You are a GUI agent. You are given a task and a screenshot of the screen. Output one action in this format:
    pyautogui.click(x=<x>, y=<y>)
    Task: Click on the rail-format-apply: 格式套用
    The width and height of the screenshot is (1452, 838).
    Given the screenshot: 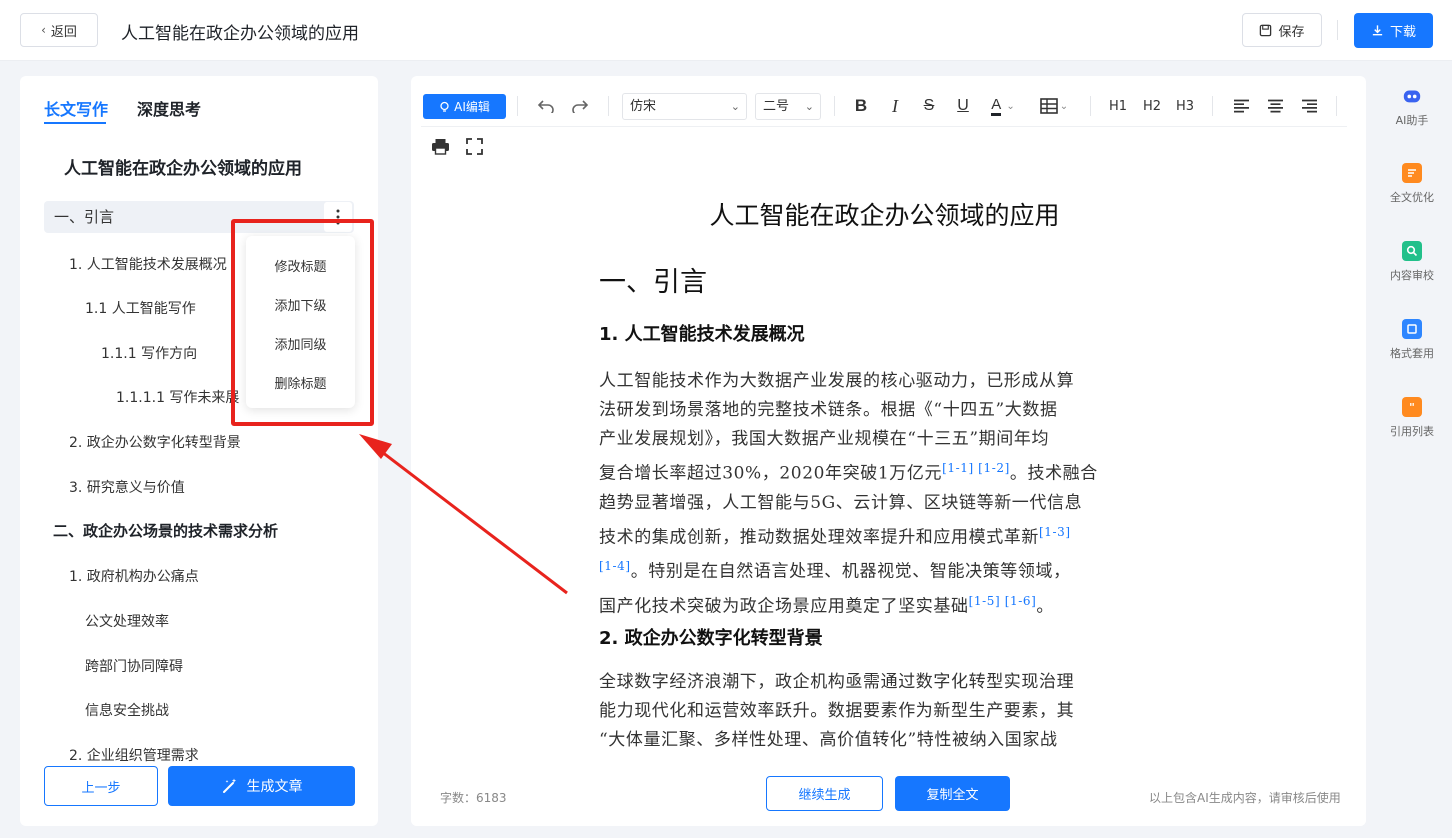 What is the action you would take?
    pyautogui.click(x=1412, y=340)
    